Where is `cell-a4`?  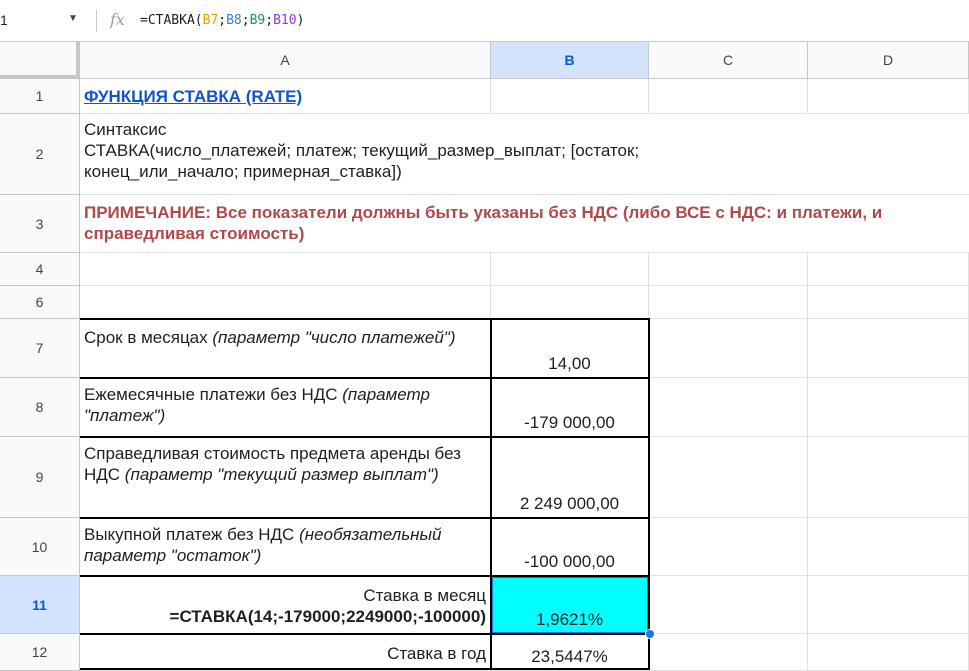 cell-a4 is located at coordinates (285, 269).